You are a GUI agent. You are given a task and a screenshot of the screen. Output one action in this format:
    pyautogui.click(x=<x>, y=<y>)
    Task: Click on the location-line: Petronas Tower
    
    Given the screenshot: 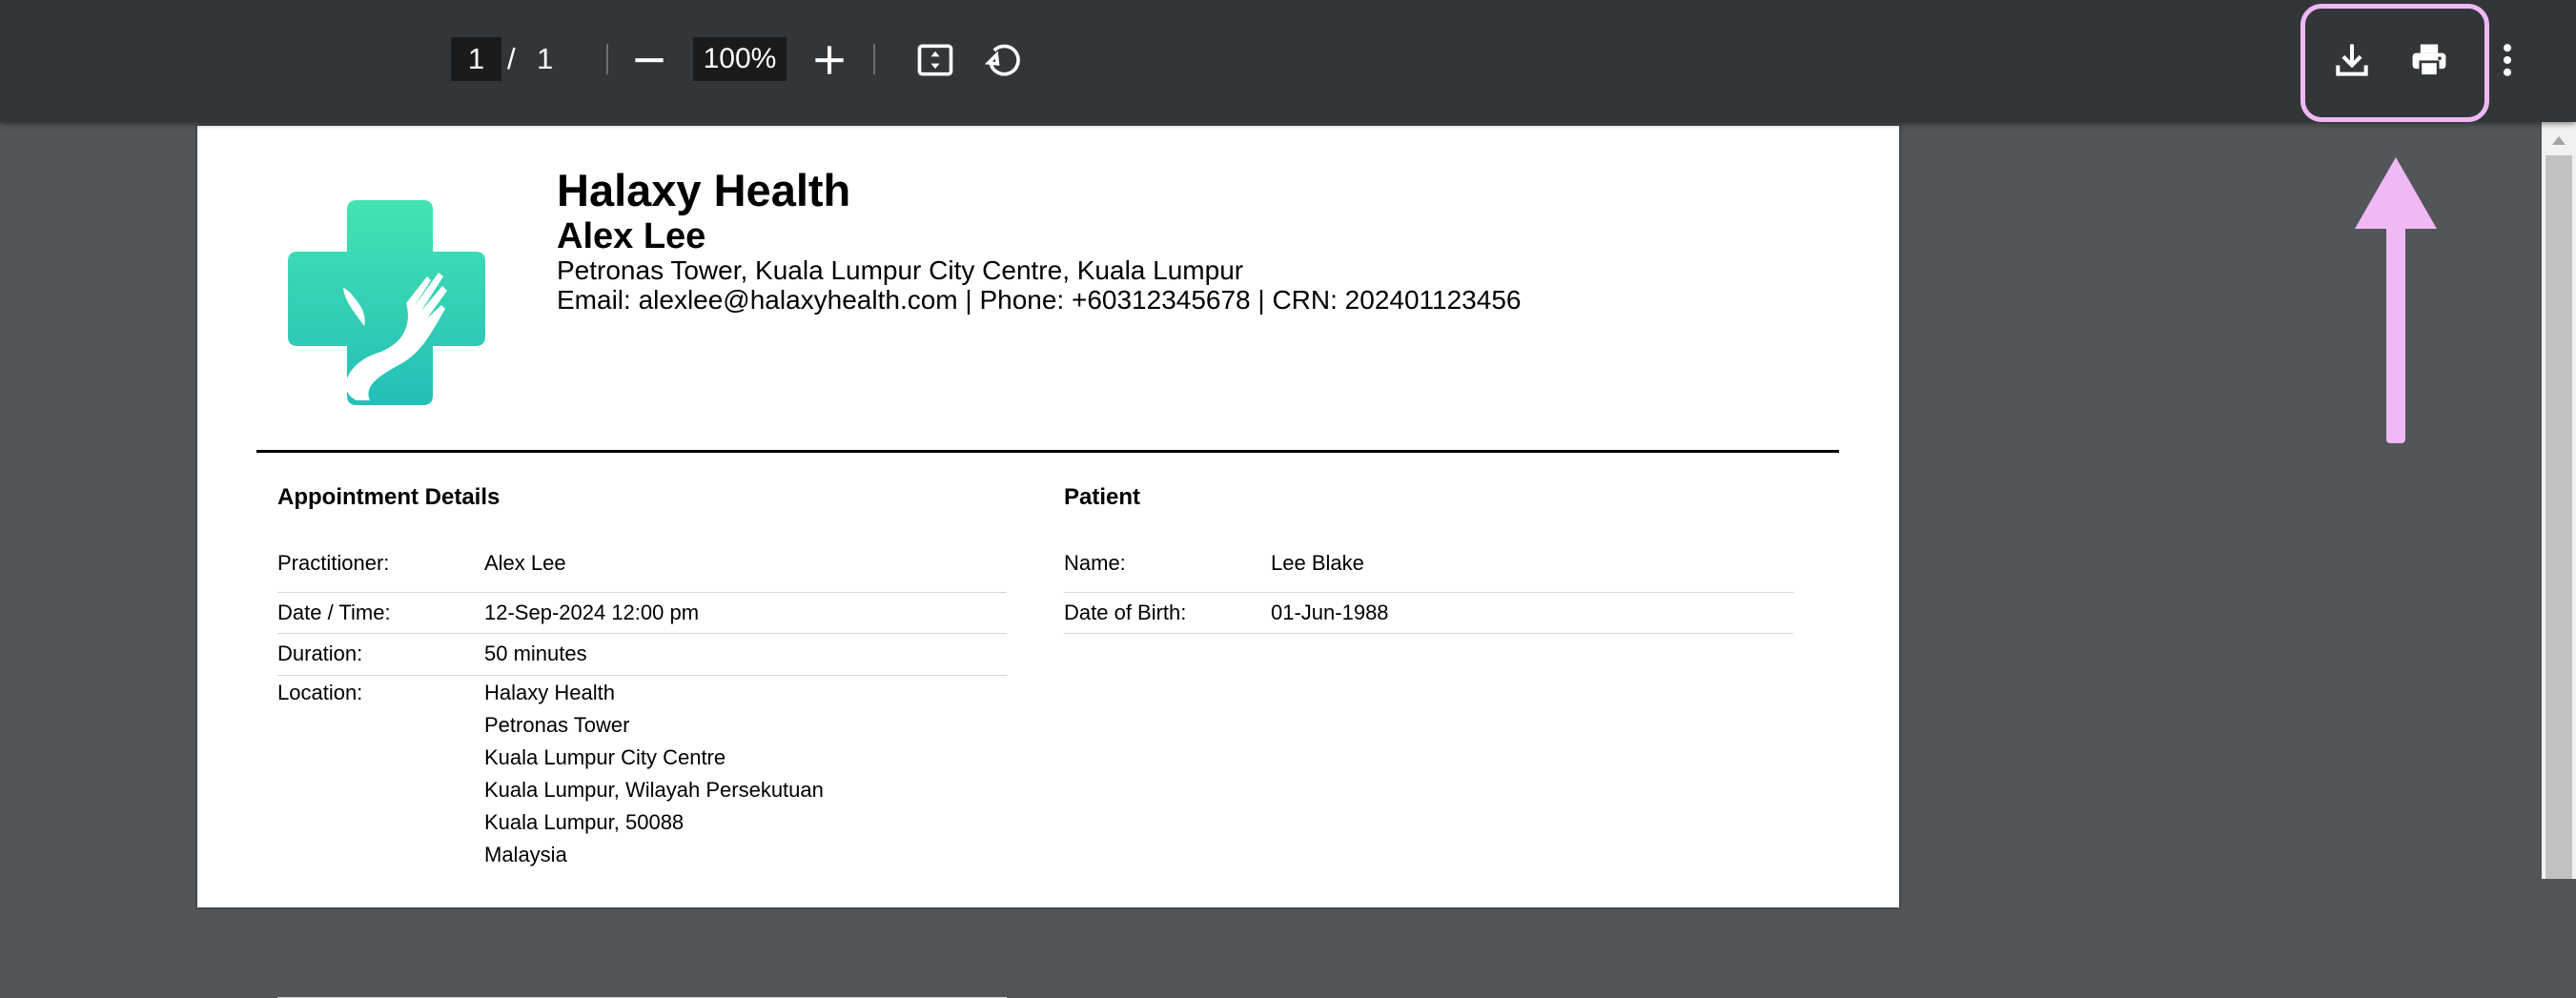 What is the action you would take?
    pyautogui.click(x=557, y=725)
    